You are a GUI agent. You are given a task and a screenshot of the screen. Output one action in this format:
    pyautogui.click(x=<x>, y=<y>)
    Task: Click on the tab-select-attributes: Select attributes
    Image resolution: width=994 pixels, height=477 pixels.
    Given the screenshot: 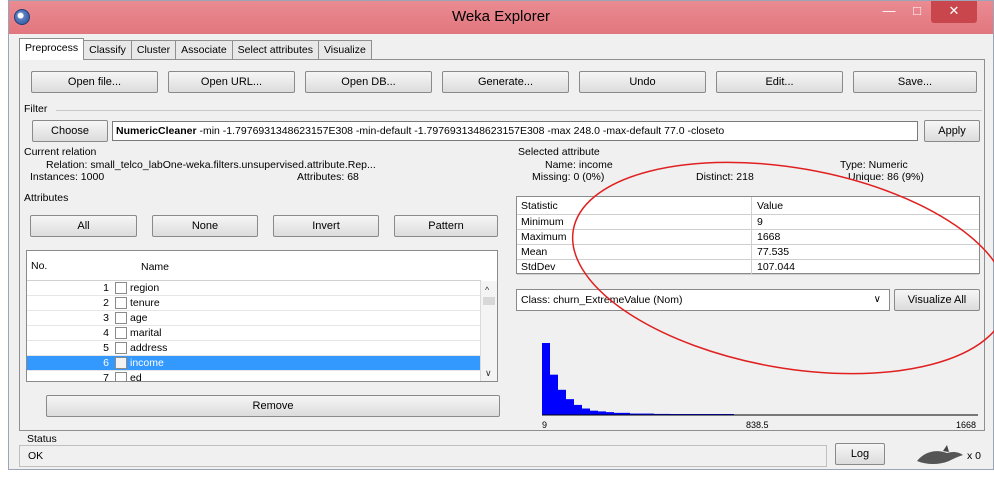 What is the action you would take?
    pyautogui.click(x=275, y=50)
    